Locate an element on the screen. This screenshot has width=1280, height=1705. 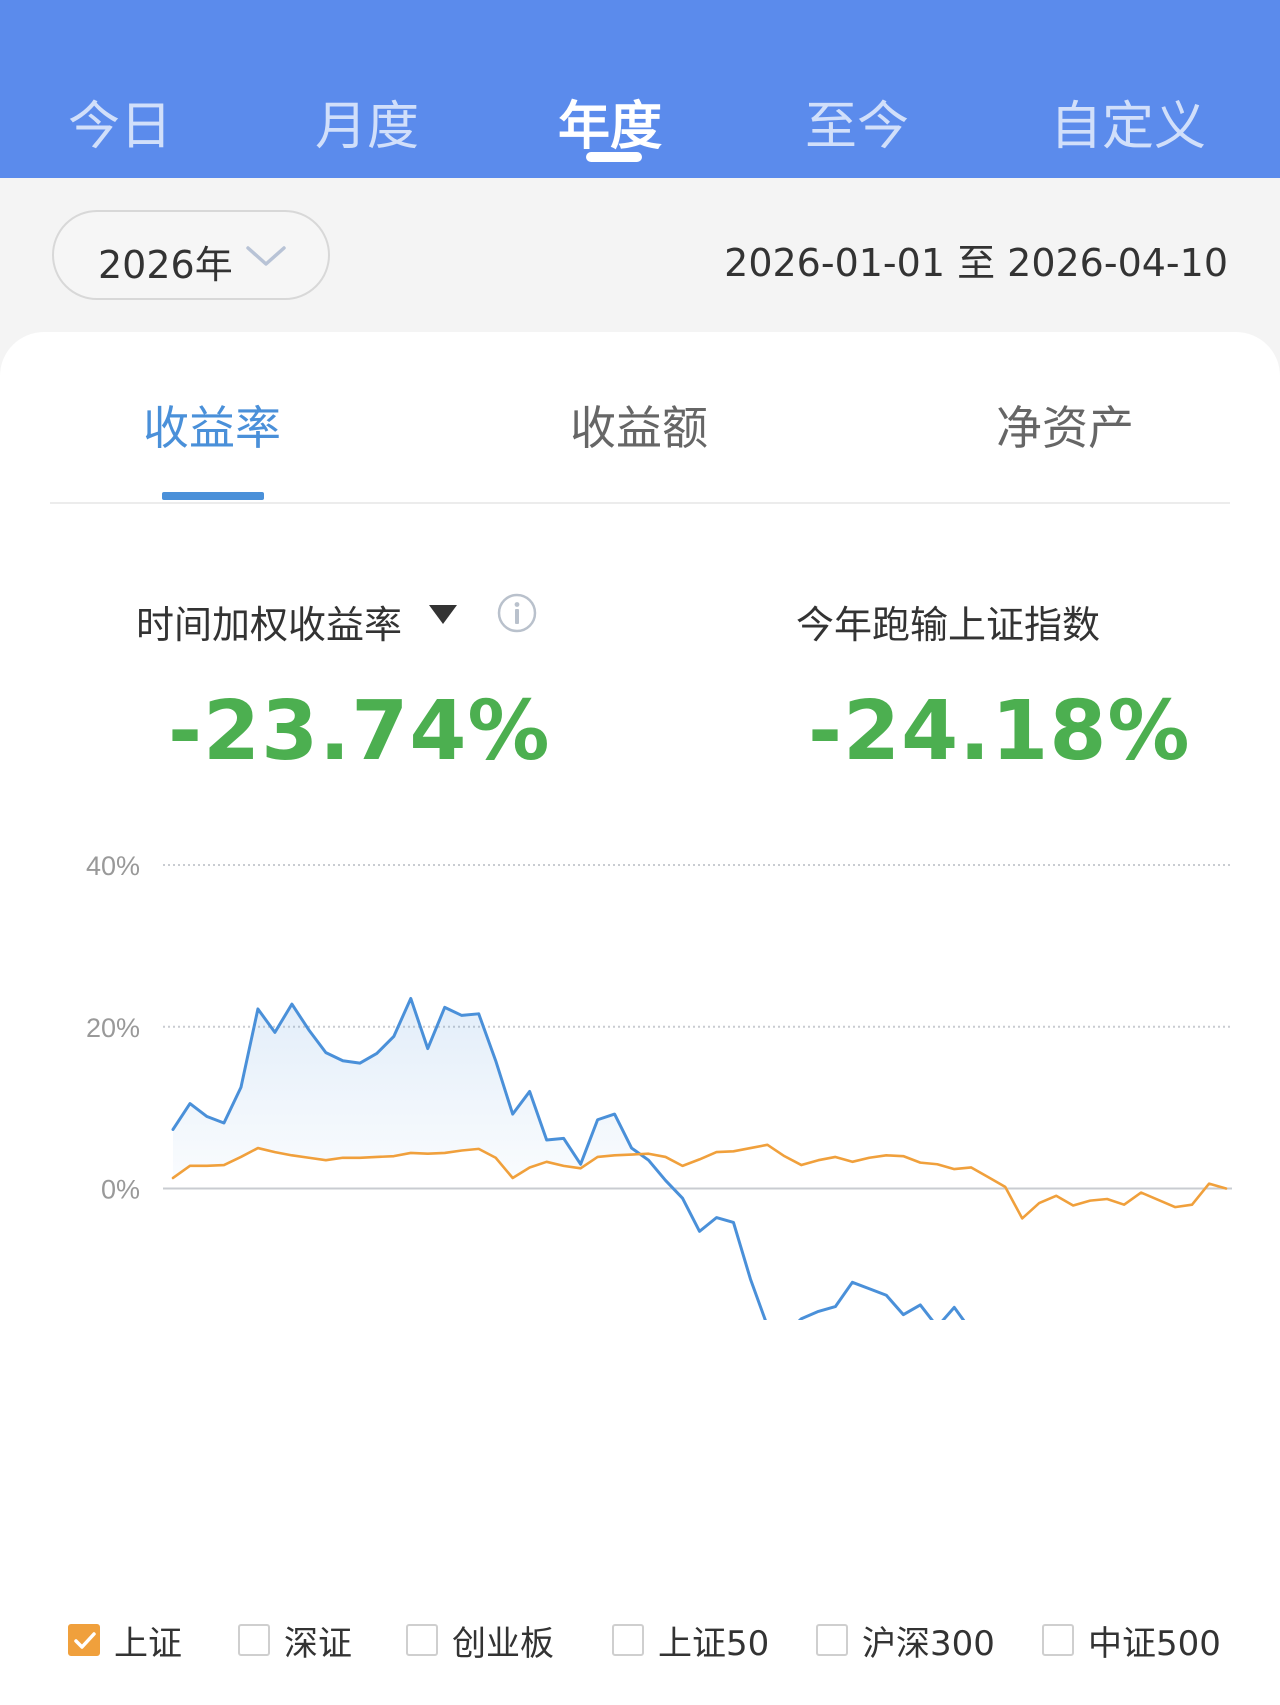
tab-custom: 自定义 is located at coordinates (1128, 121).